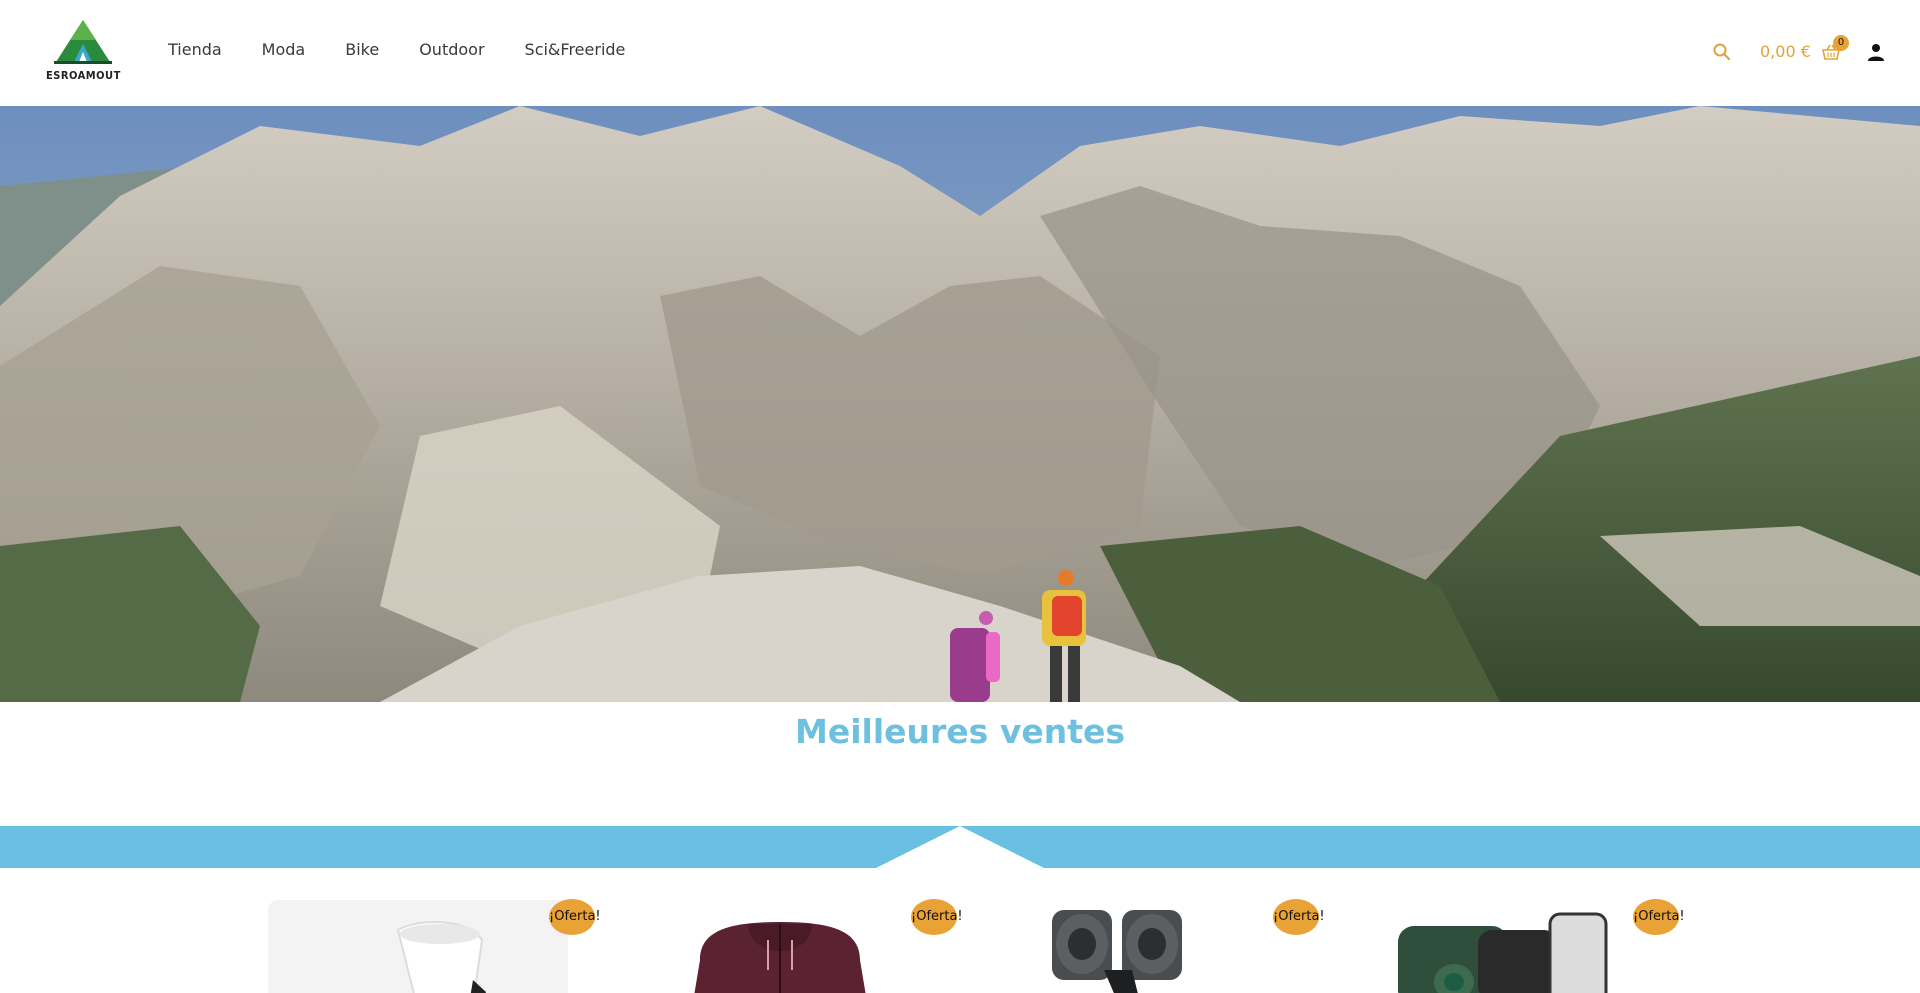 The width and height of the screenshot is (1920, 993). I want to click on burgundy-hoodie-image, so click(780, 946).